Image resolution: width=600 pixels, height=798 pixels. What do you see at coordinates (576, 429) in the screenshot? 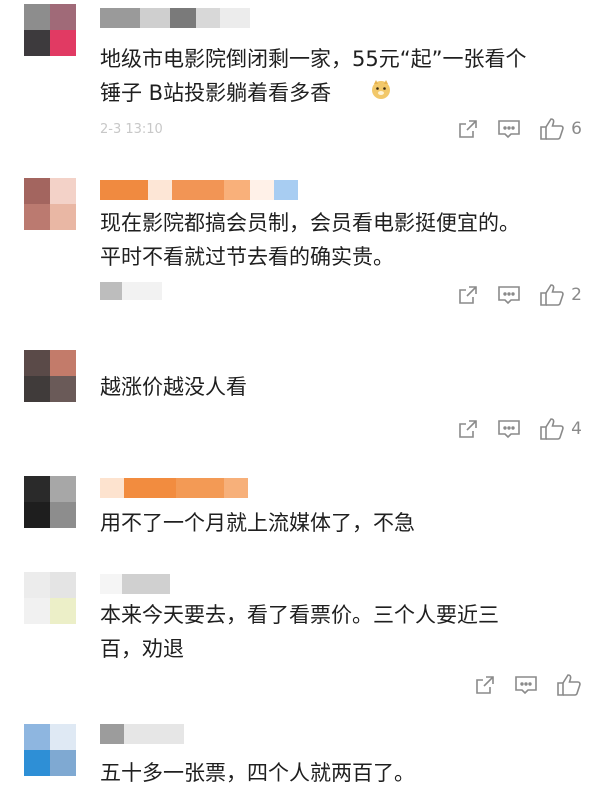
I see `like-count: 4` at bounding box center [576, 429].